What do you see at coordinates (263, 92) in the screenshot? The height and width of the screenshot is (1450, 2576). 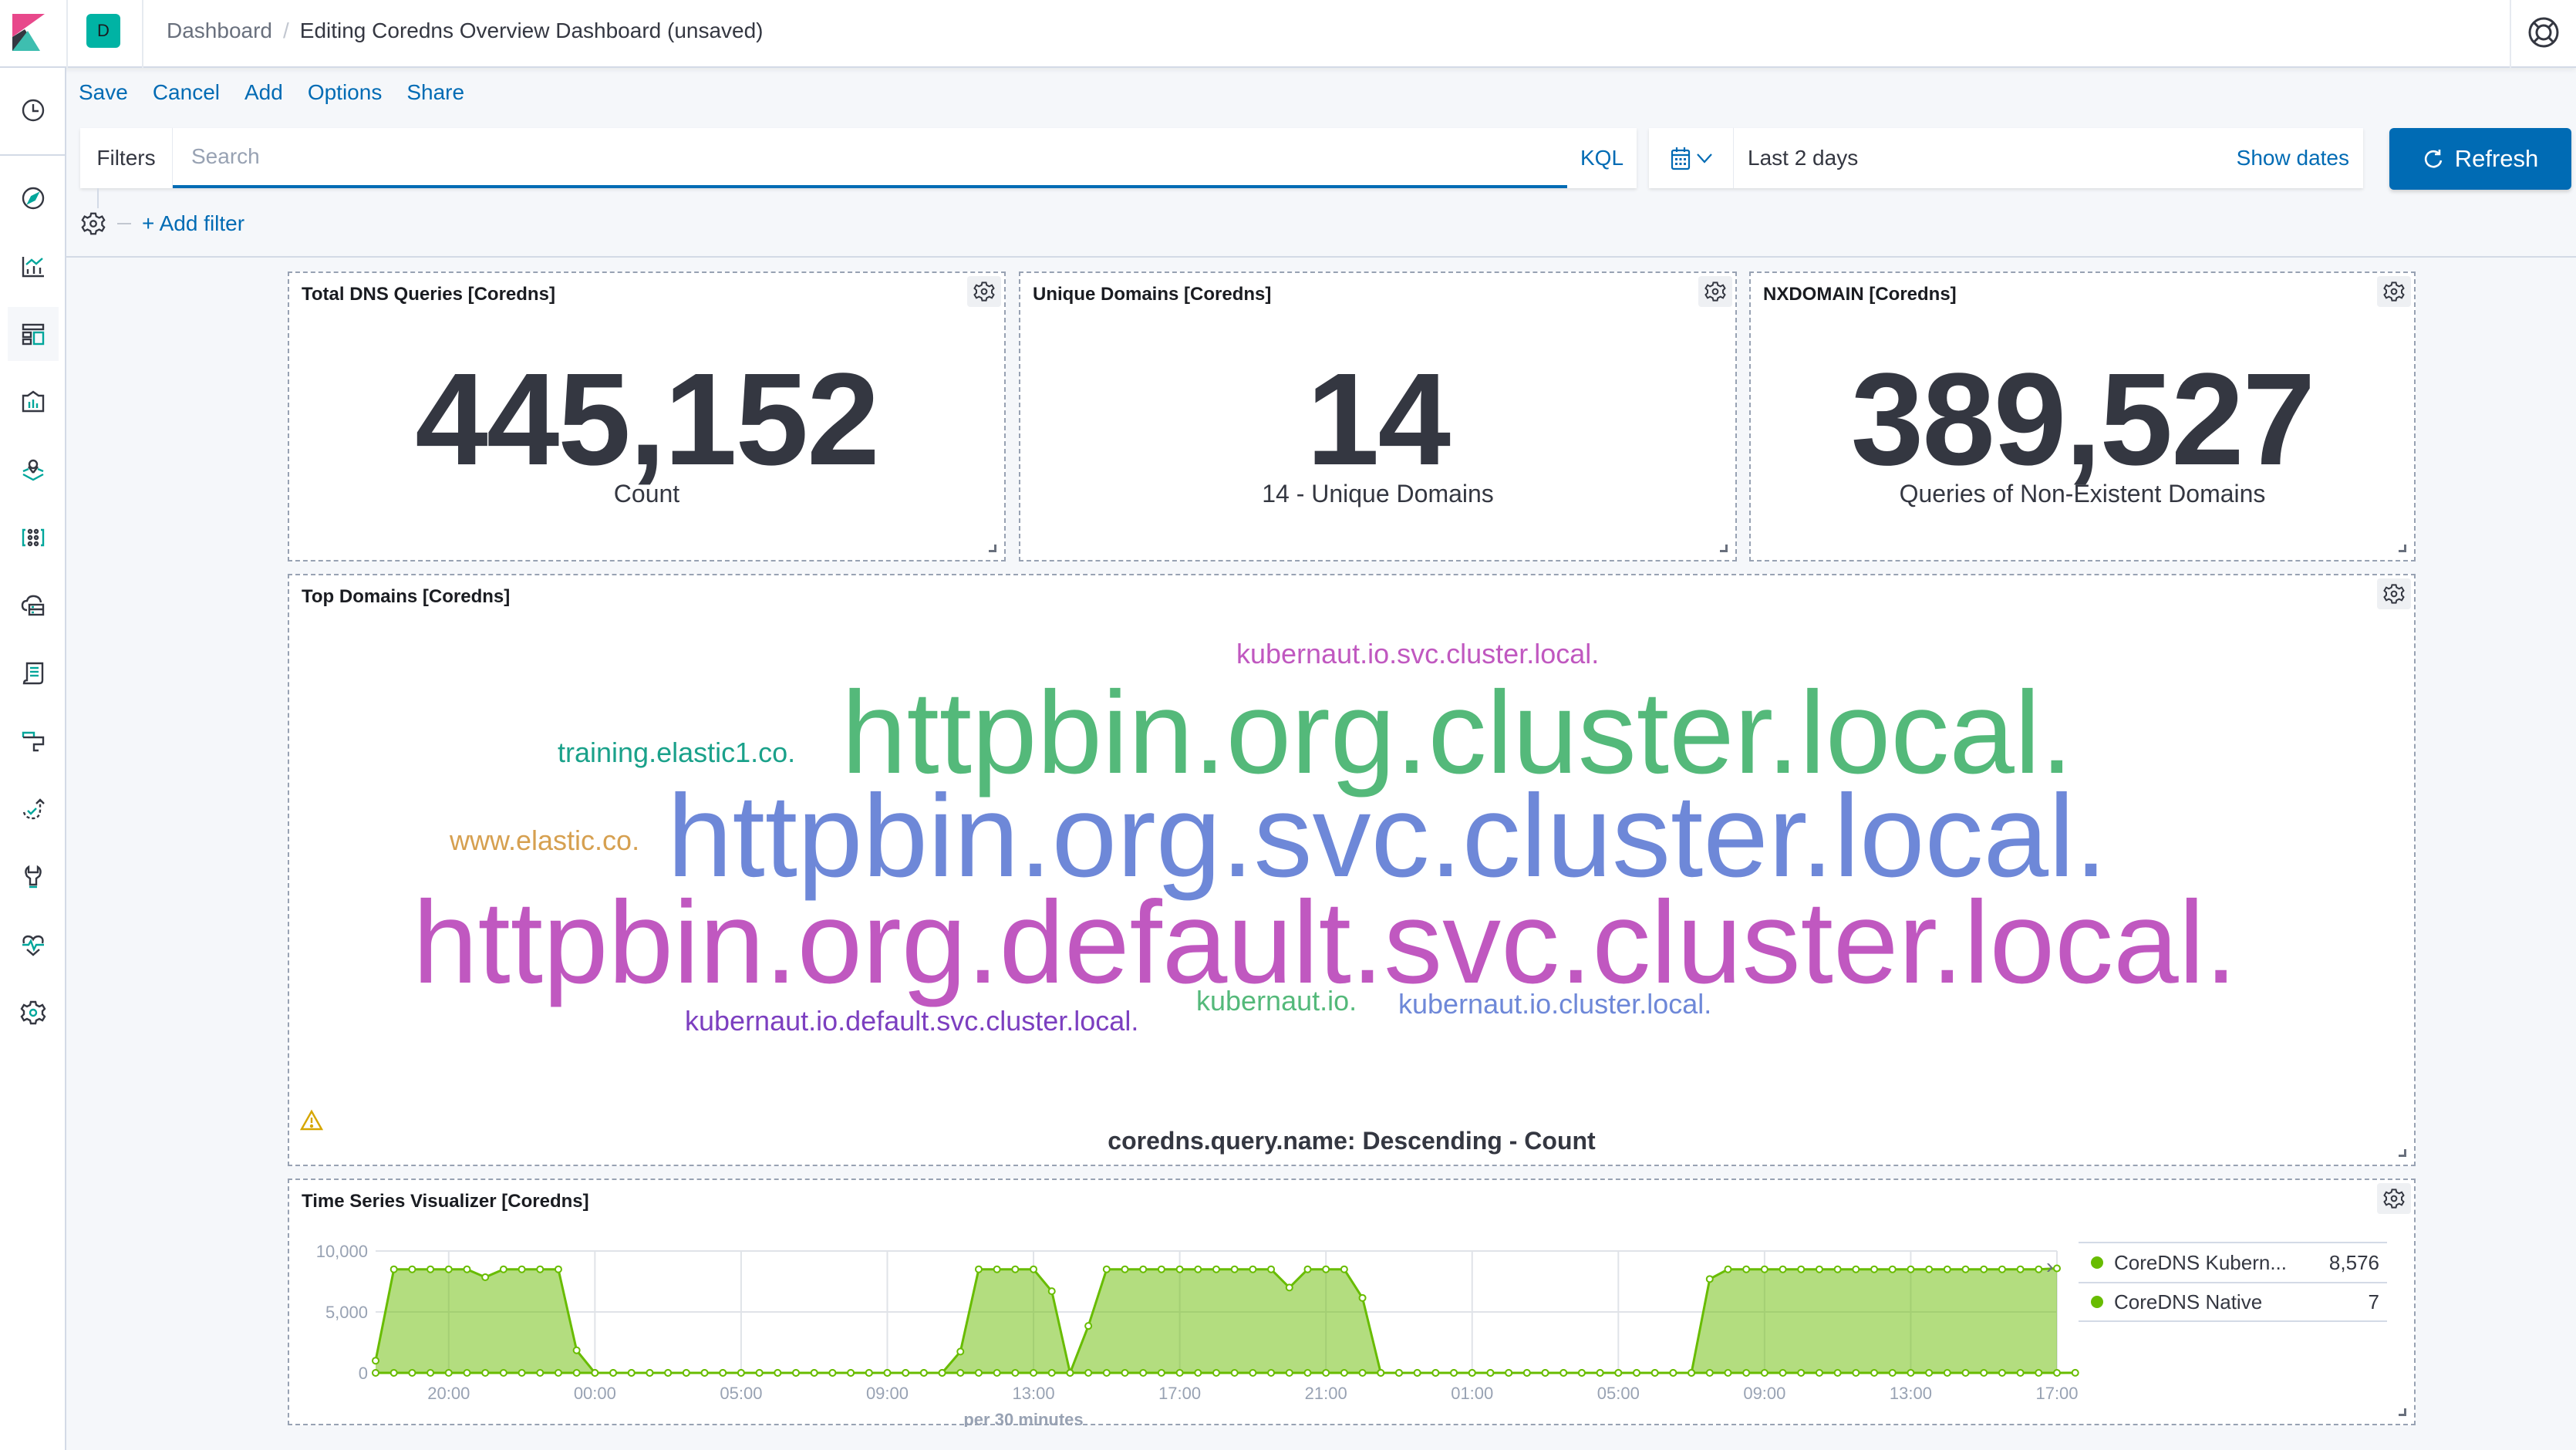 I see `add-panel-button: Add` at bounding box center [263, 92].